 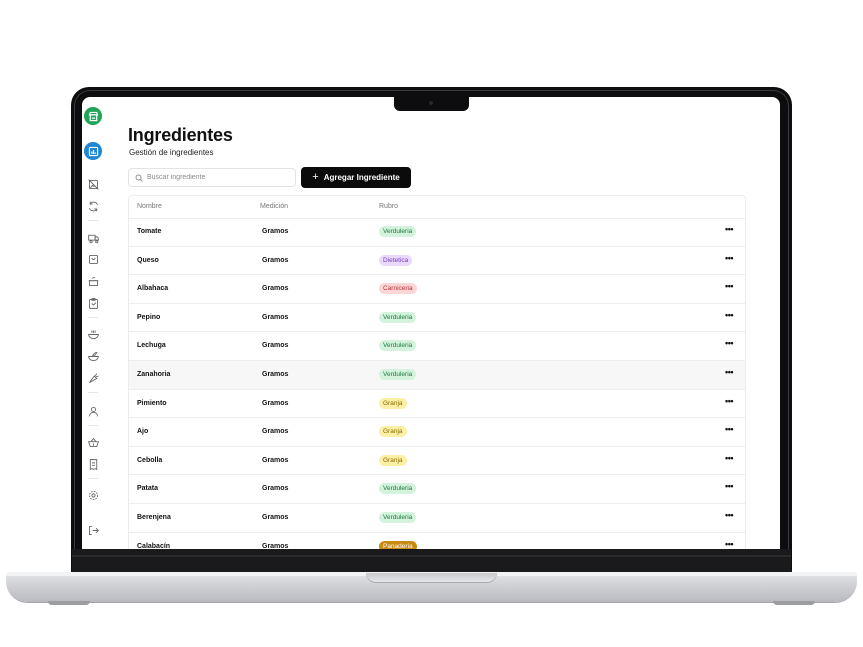 I want to click on receipt-icon, so click(x=93, y=464).